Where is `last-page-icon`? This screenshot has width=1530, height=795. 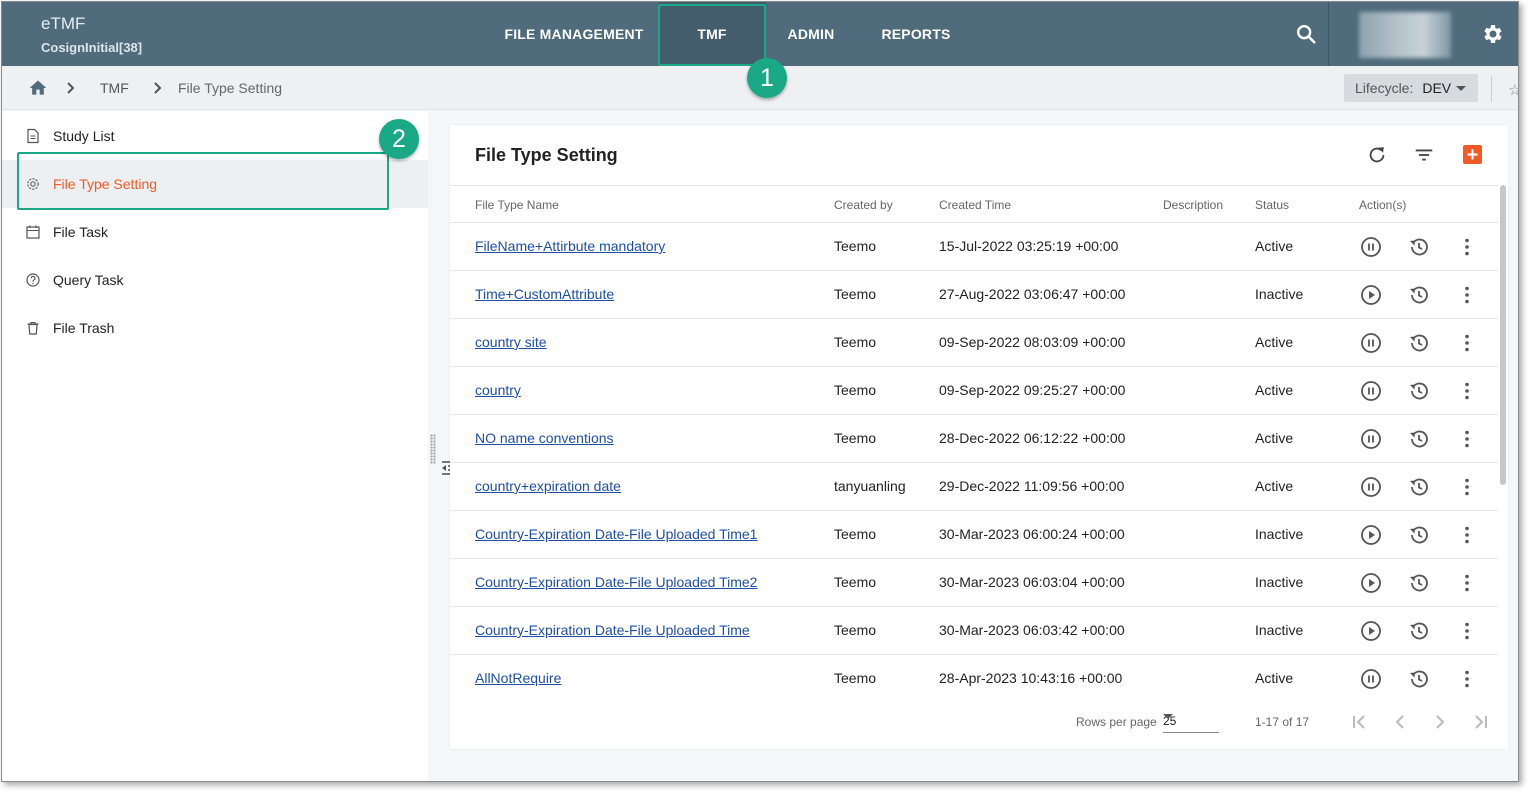
last-page-icon is located at coordinates (1480, 722).